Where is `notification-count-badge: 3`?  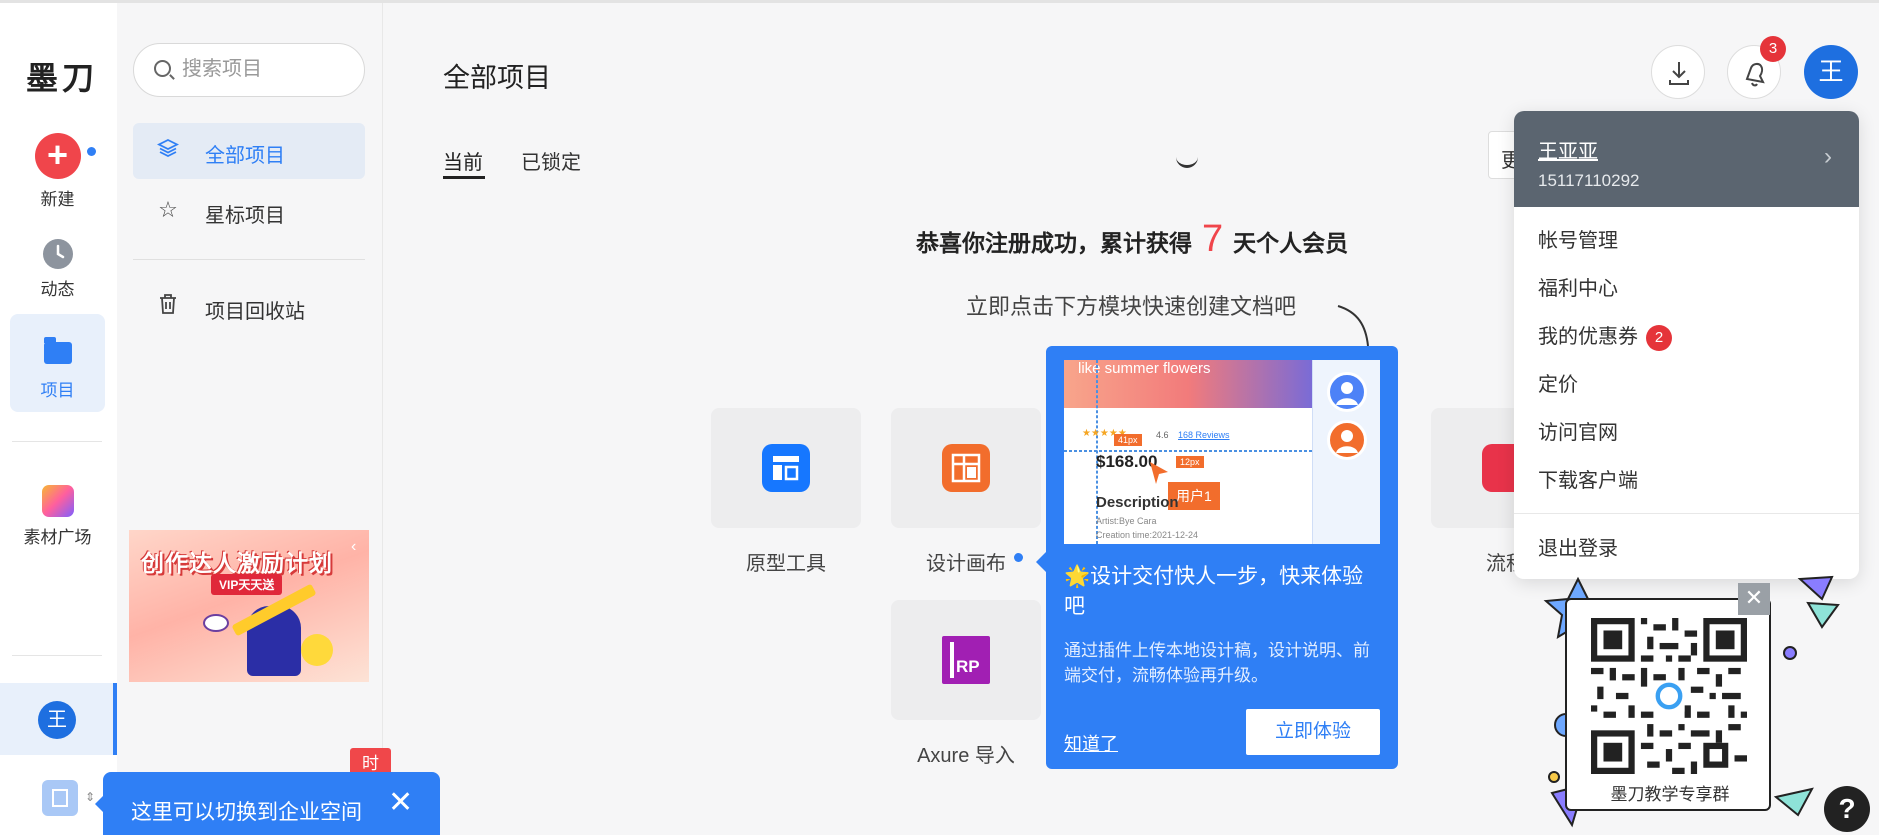
notification-count-badge: 3 is located at coordinates (1773, 49).